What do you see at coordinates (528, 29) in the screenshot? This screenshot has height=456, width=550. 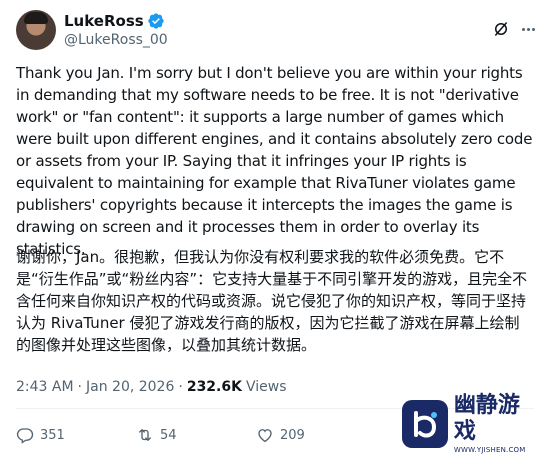 I see `more-icon` at bounding box center [528, 29].